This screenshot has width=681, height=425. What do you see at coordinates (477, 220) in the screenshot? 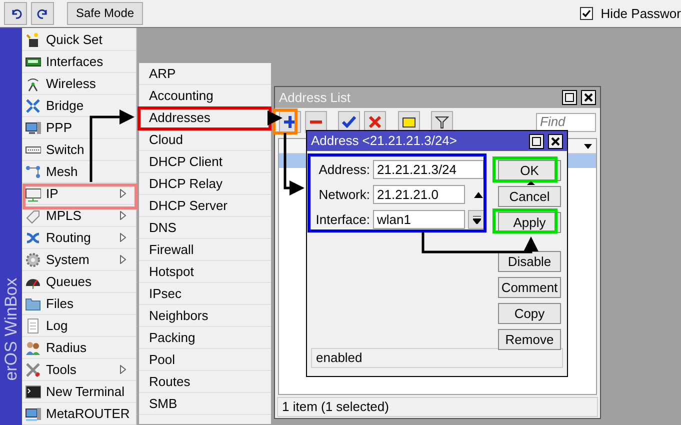
I see `dropdown-arrow-icon` at bounding box center [477, 220].